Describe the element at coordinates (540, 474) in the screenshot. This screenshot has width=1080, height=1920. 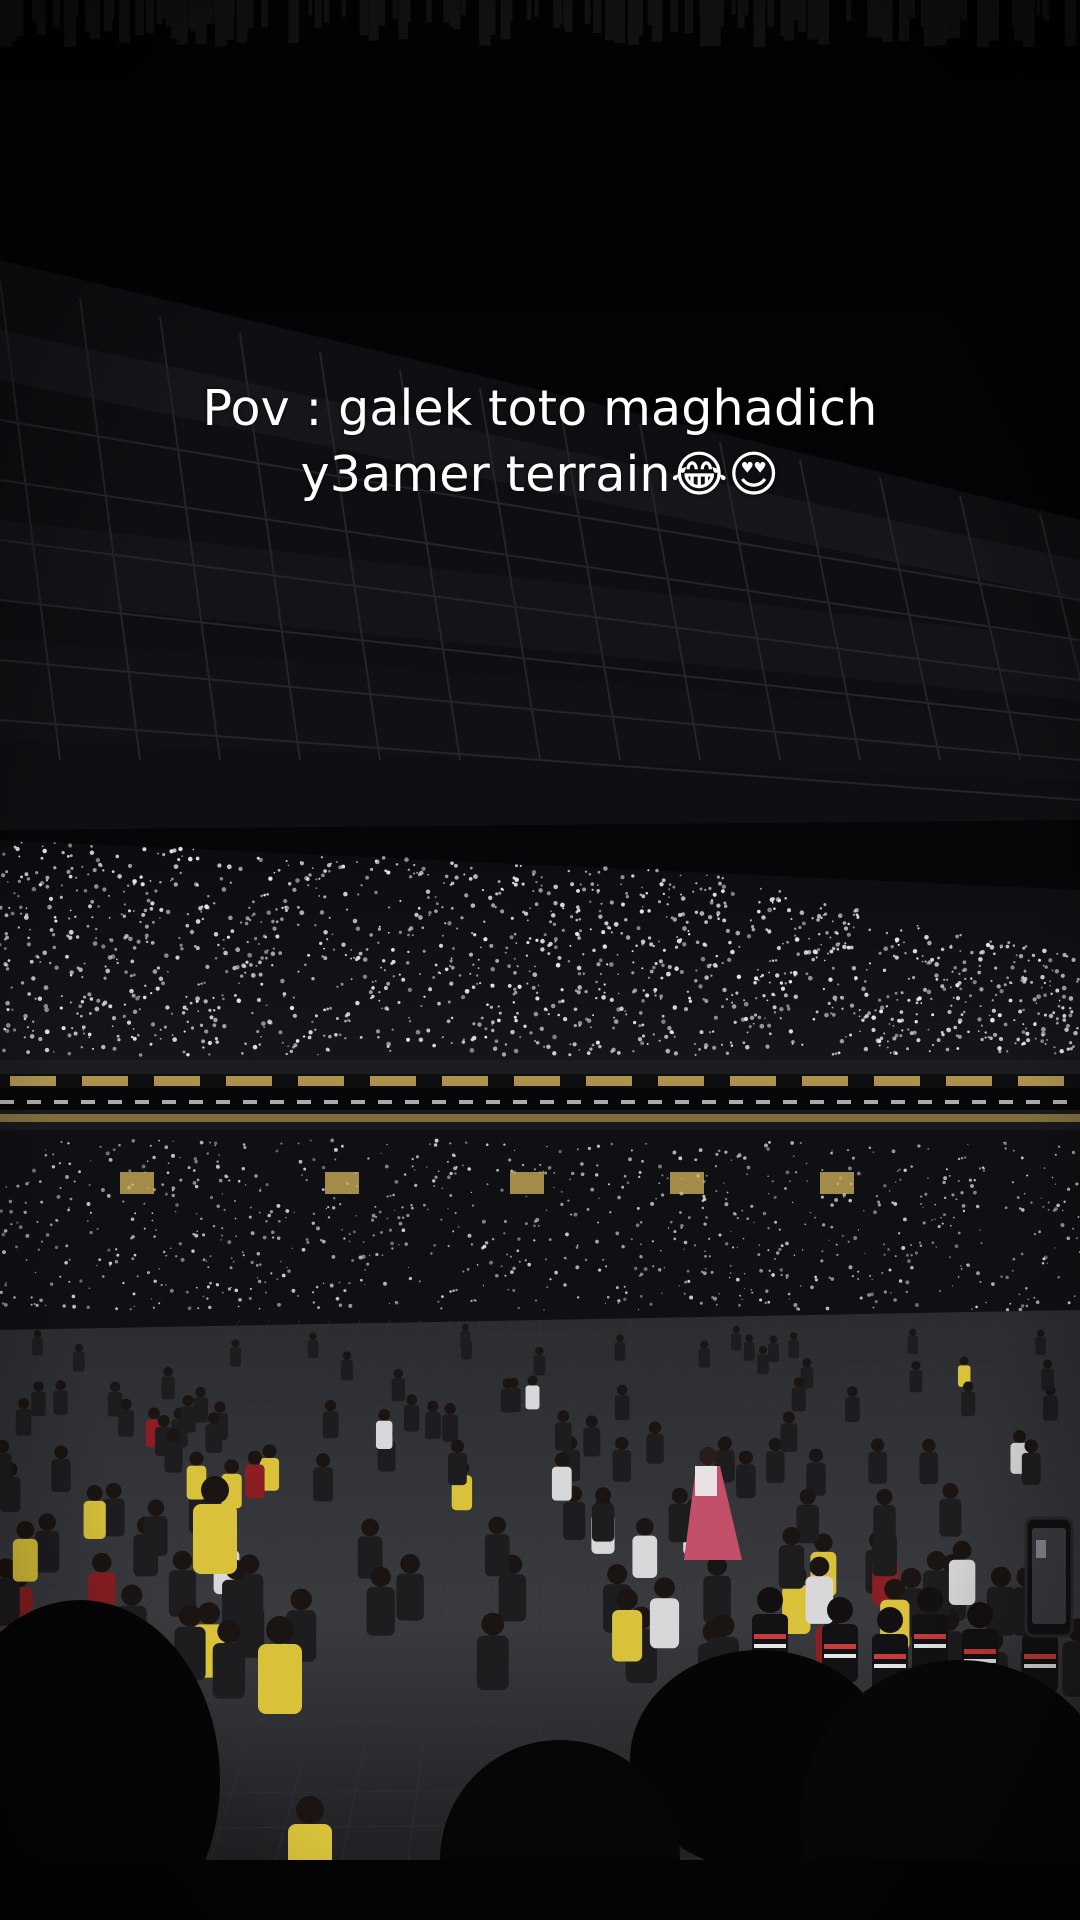
I see `caption-line-2: y3amer terrain😂😍` at that location.